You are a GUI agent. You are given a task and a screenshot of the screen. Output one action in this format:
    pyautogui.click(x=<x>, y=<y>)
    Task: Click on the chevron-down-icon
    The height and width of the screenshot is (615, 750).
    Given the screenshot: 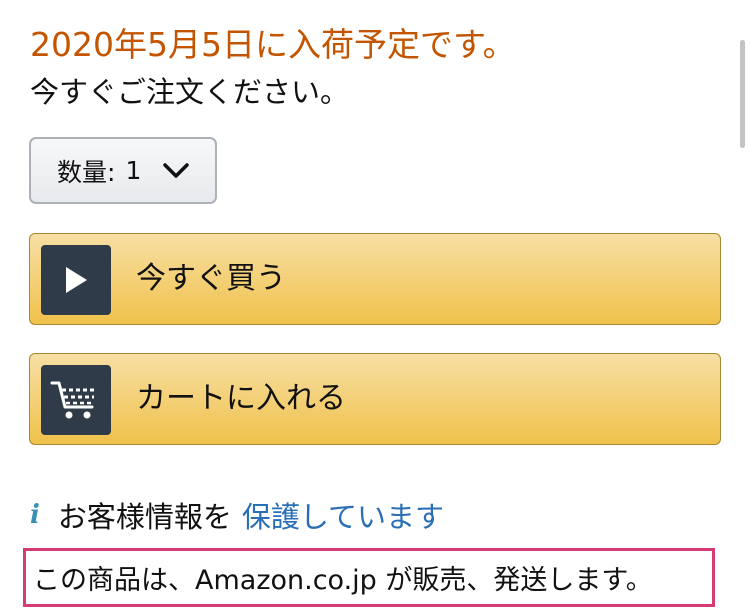 What is the action you would take?
    pyautogui.click(x=176, y=170)
    